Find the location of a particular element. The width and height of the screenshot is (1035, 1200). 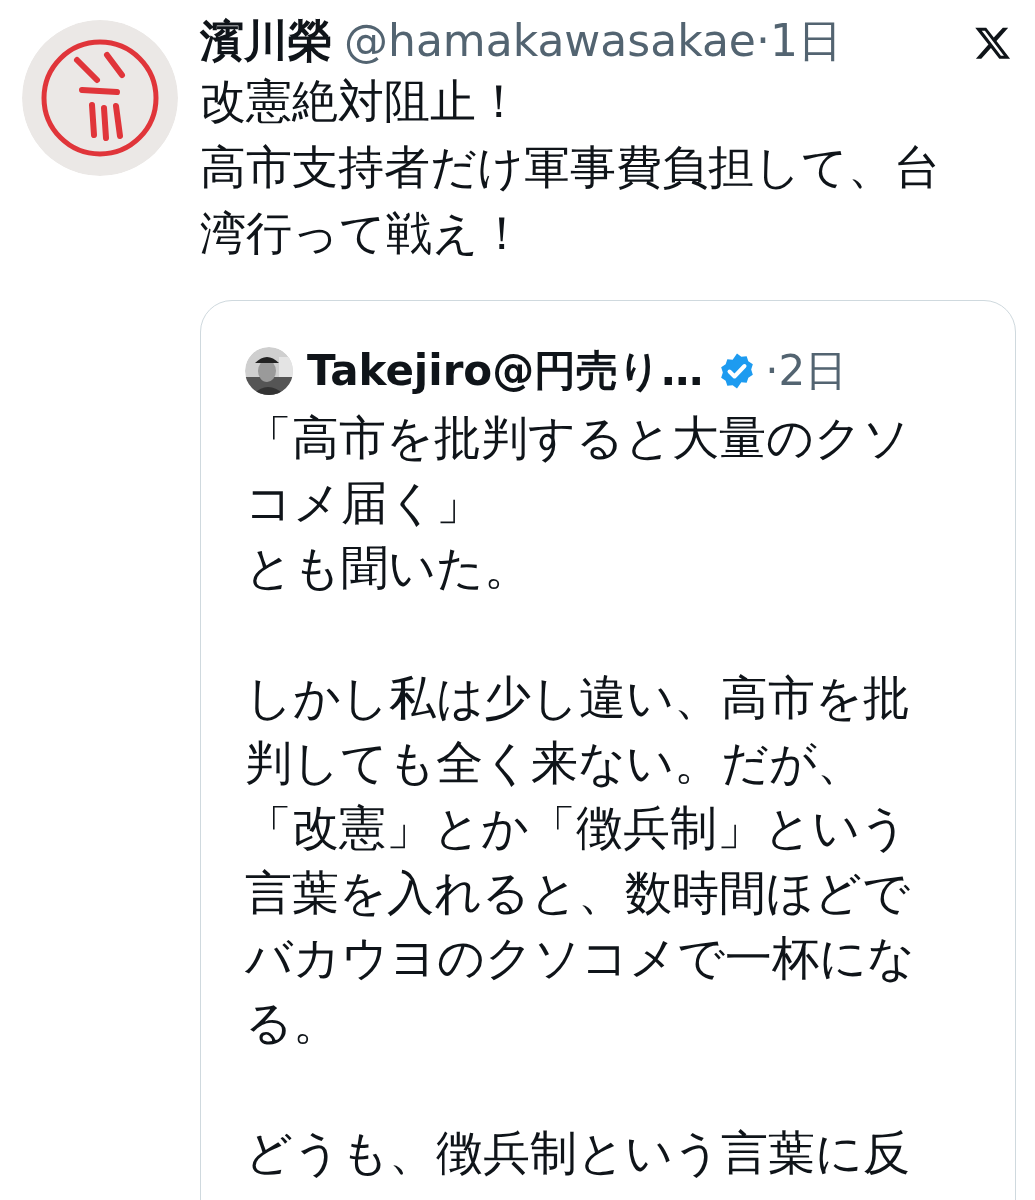

quoted-post-text: とも聞いた。 is located at coordinates (388, 568).